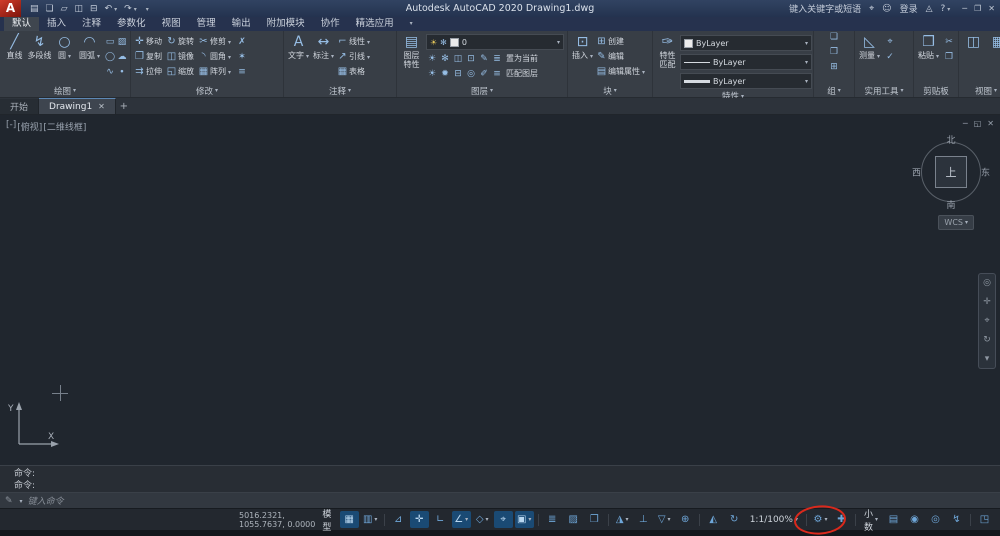 Image resolution: width=1000 pixels, height=536 pixels. I want to click on file-tab-drawing1: Drawing1 ✕, so click(77, 106).